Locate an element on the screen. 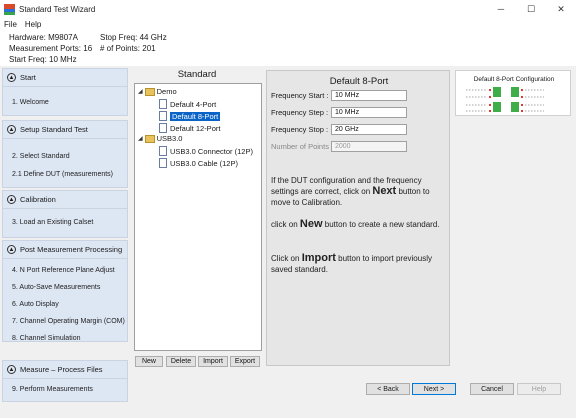  section-calibration-header: ▲ Calibration is located at coordinates (65, 200).